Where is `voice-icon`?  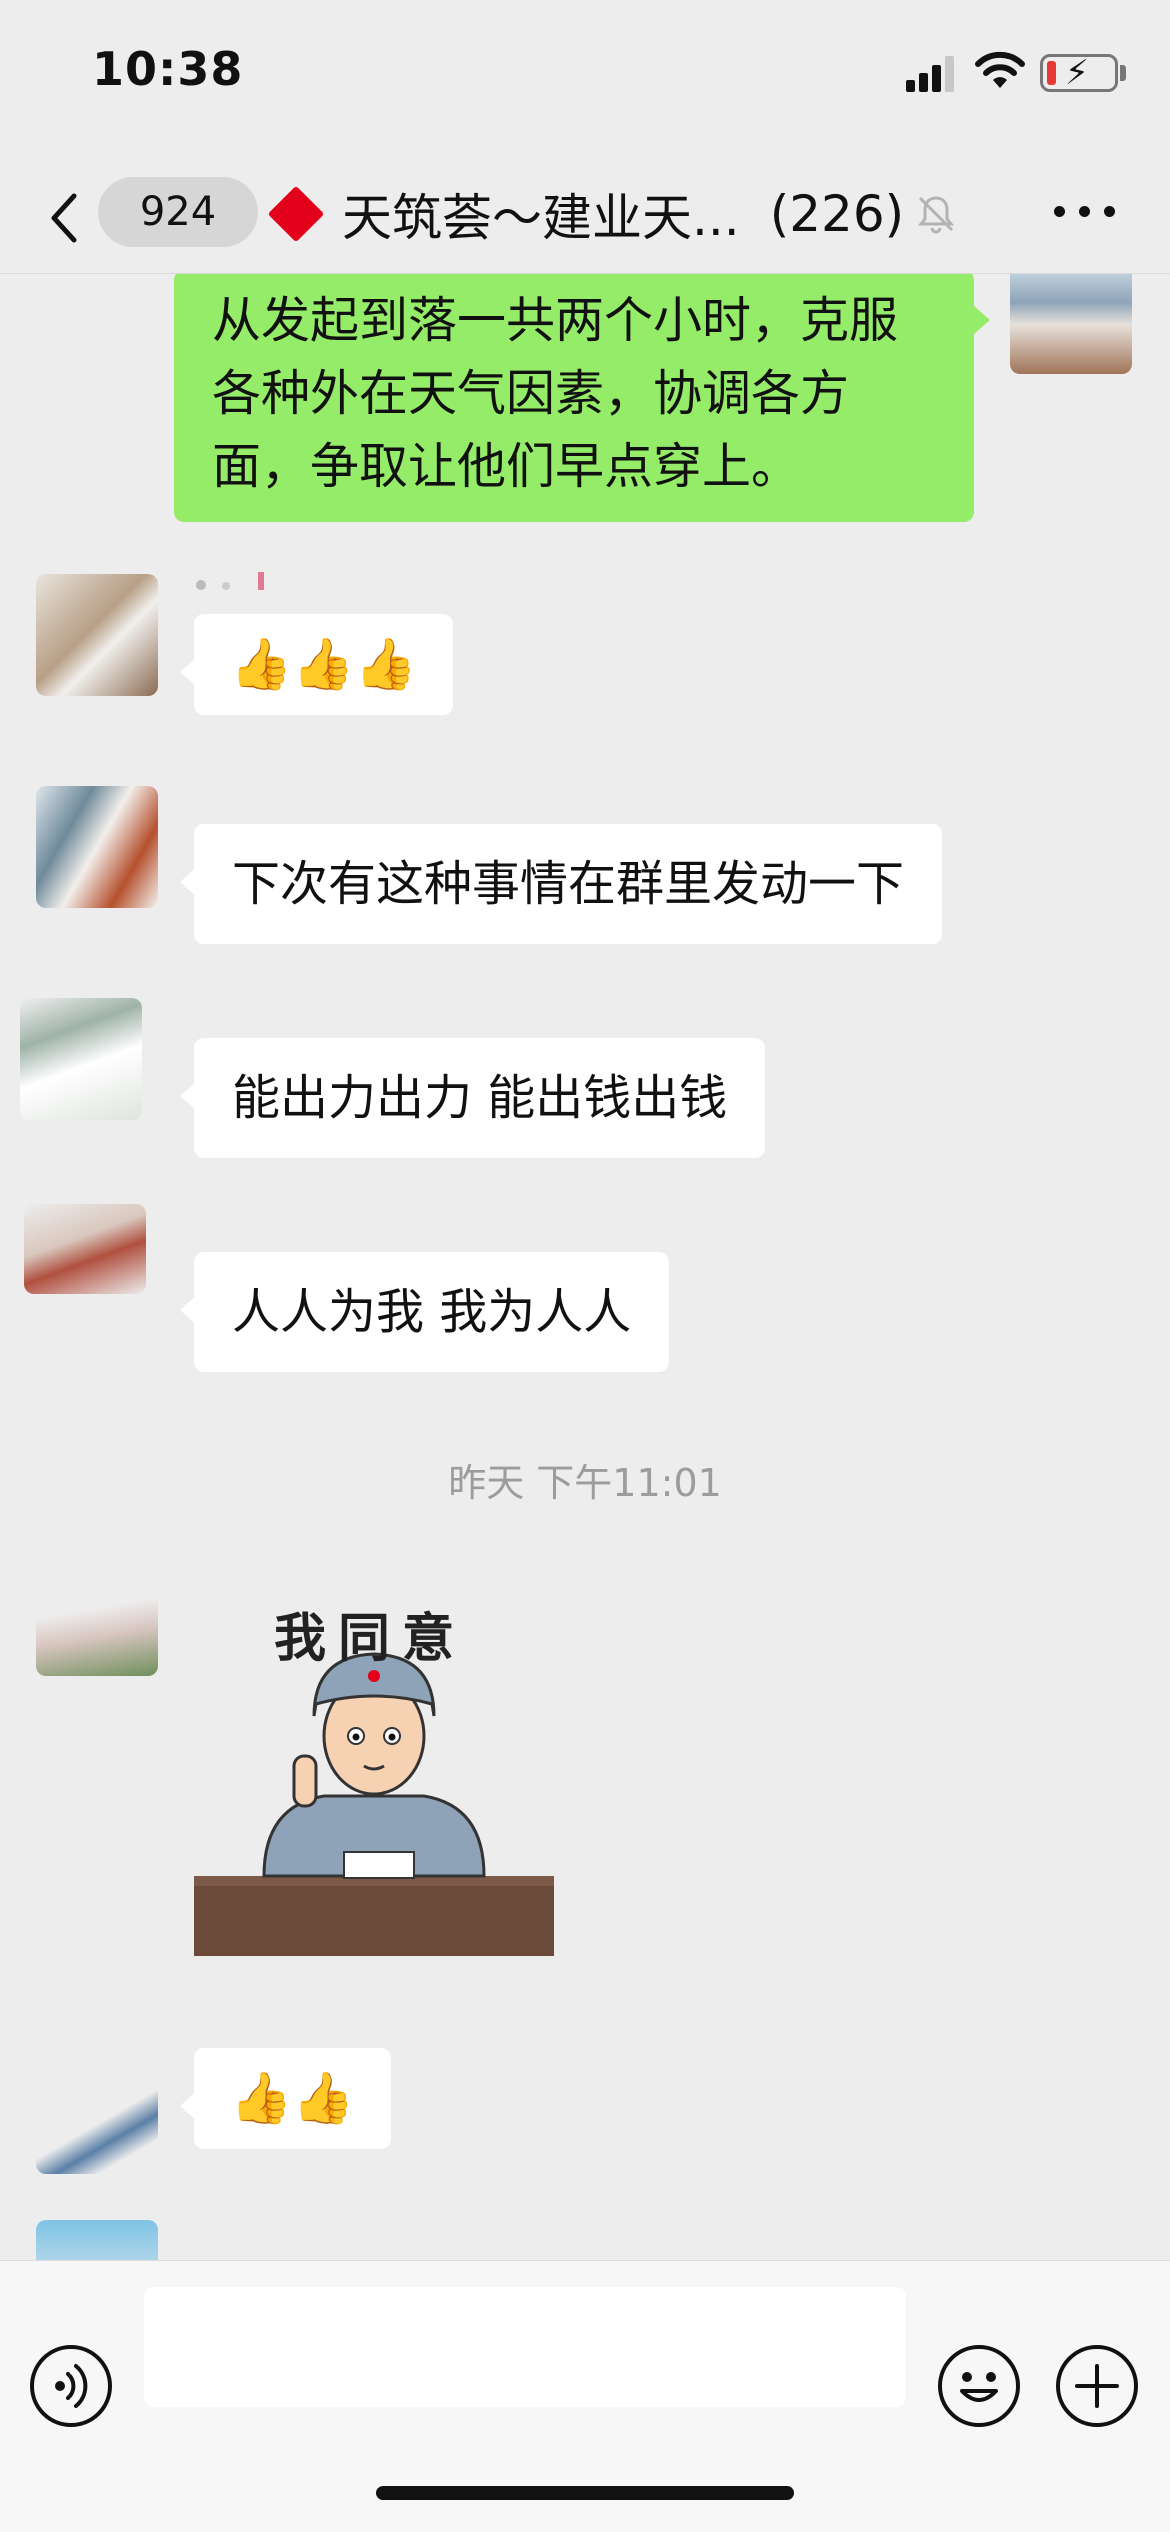 voice-icon is located at coordinates (71, 2386).